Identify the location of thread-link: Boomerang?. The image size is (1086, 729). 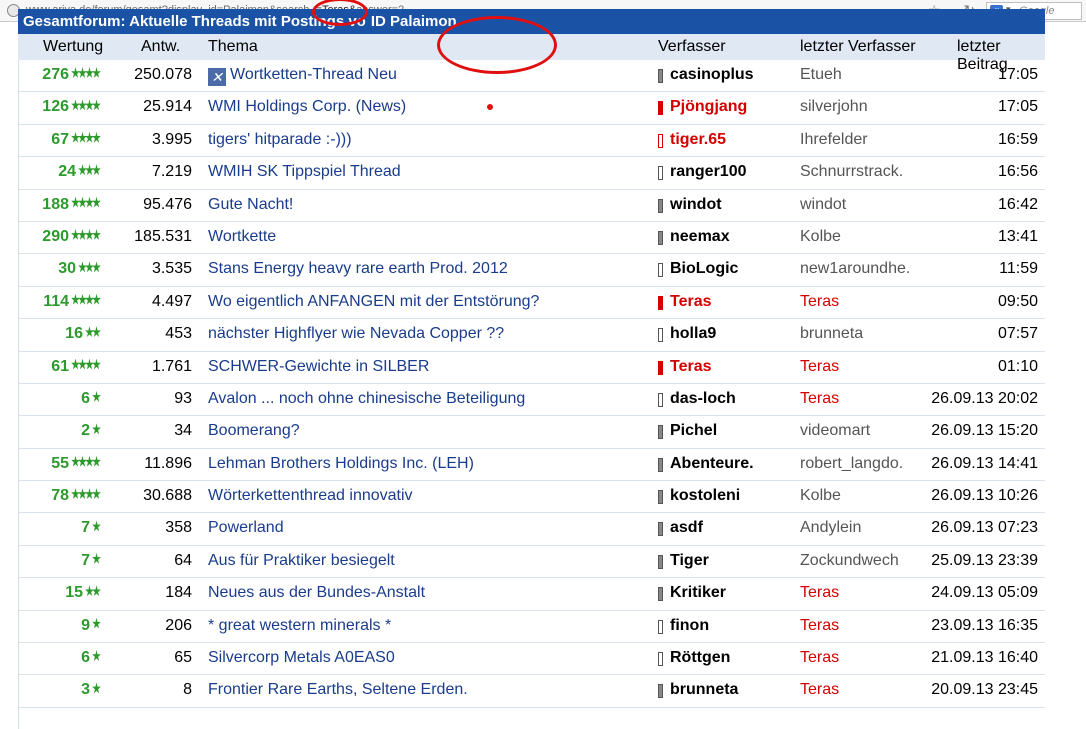
(254, 431).